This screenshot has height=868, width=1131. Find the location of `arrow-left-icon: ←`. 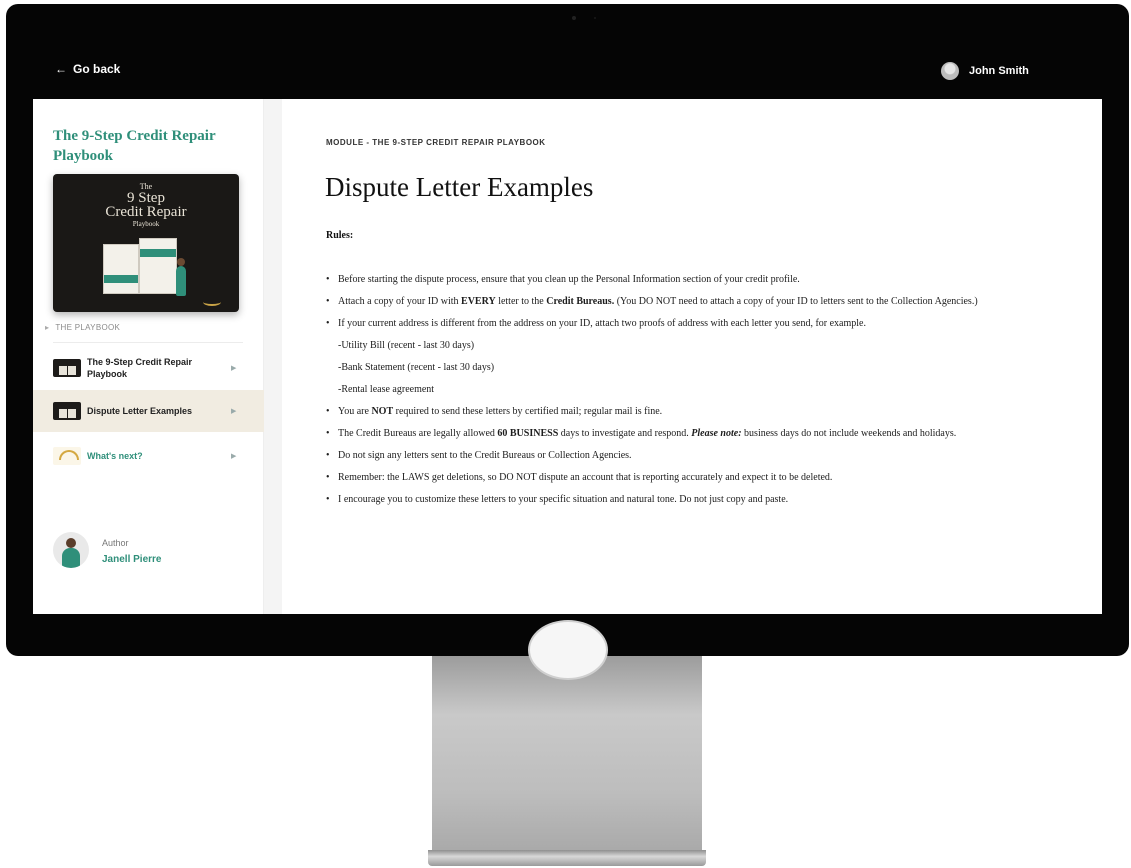

arrow-left-icon: ← is located at coordinates (61, 69).